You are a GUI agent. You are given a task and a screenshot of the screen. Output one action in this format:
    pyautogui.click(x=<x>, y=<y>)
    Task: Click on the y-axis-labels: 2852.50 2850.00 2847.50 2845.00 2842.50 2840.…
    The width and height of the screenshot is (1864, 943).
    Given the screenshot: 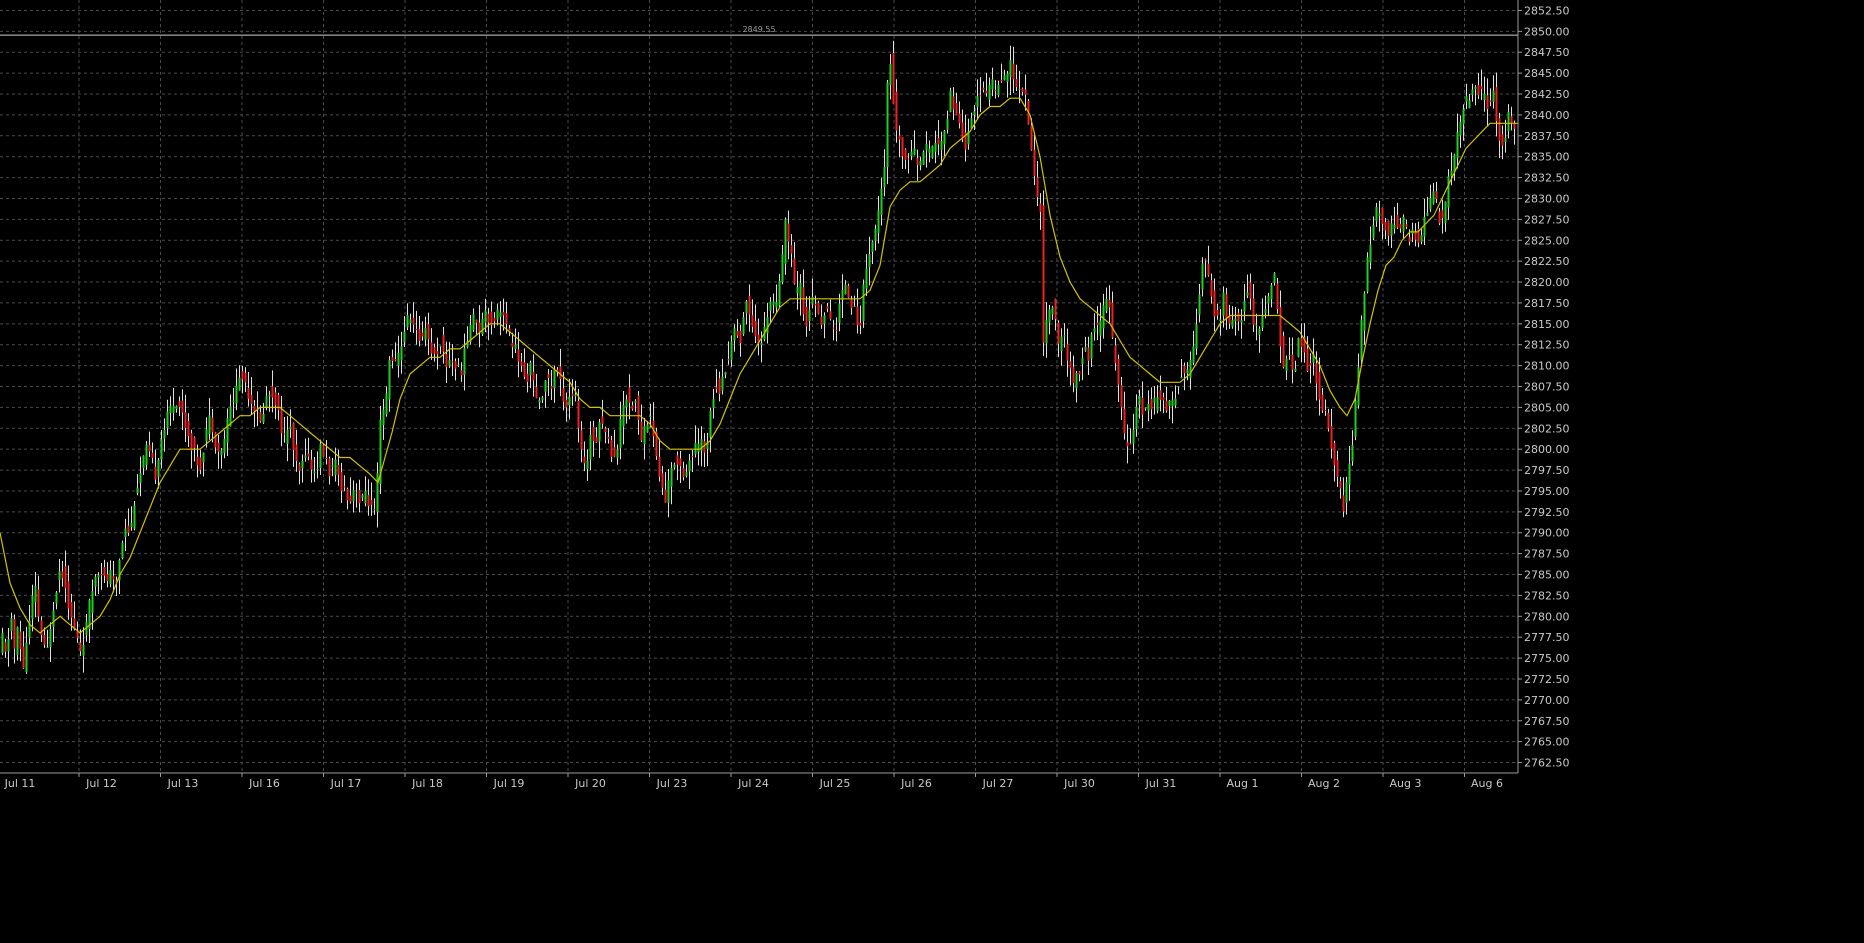 What is the action you would take?
    pyautogui.click(x=1547, y=386)
    